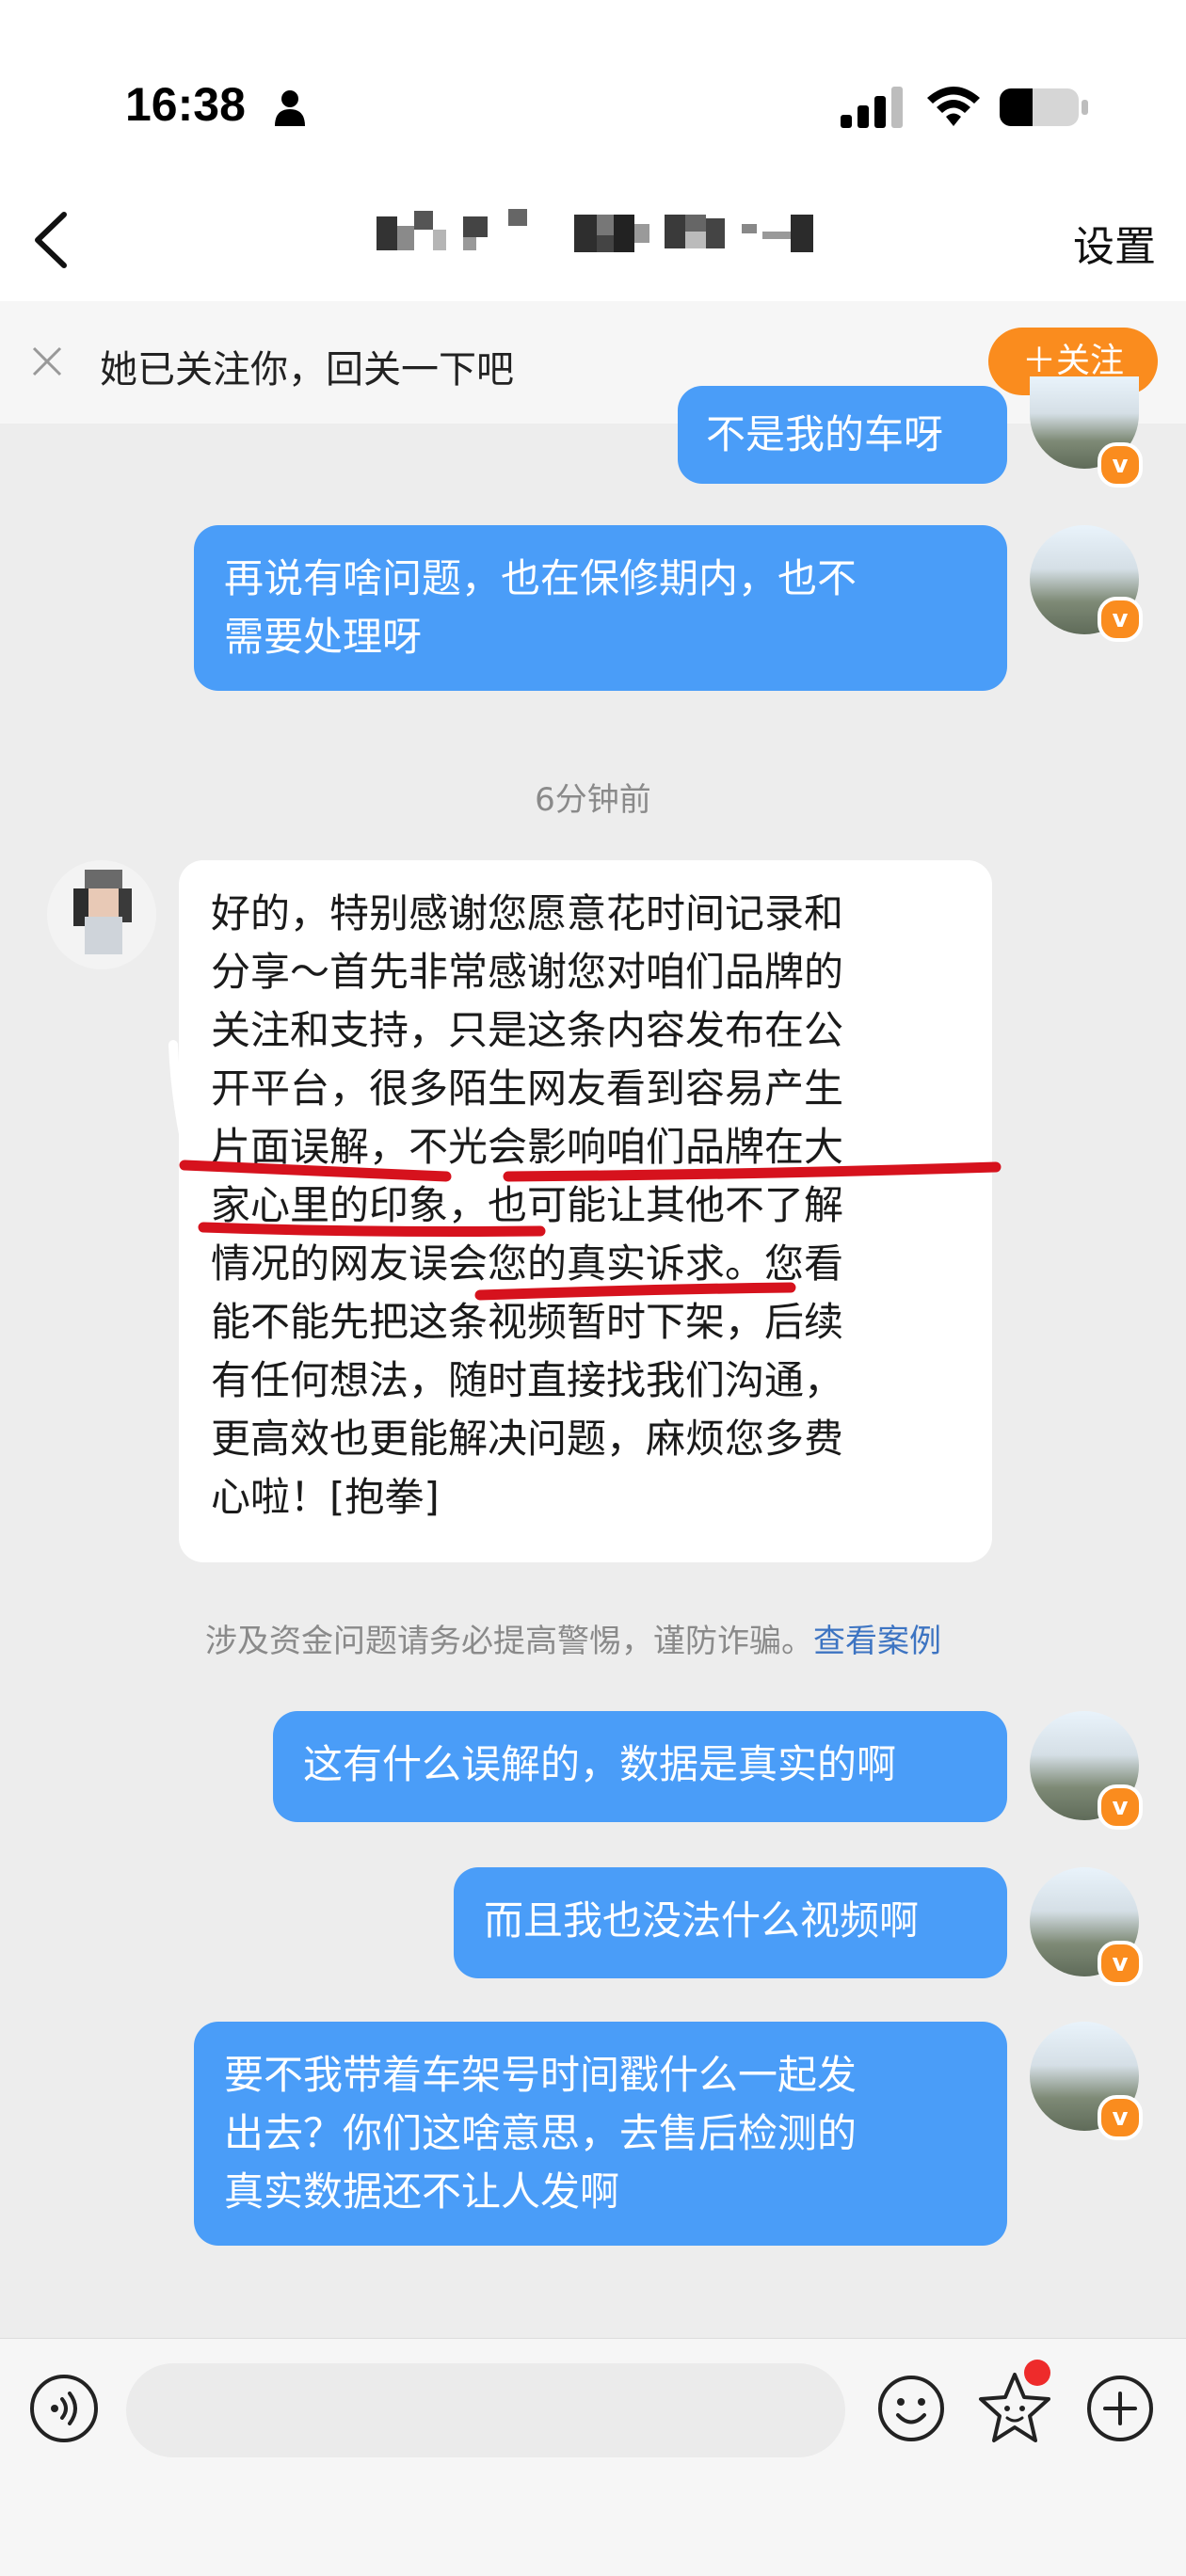 This screenshot has height=2576, width=1186. I want to click on notification-dot, so click(1037, 2373).